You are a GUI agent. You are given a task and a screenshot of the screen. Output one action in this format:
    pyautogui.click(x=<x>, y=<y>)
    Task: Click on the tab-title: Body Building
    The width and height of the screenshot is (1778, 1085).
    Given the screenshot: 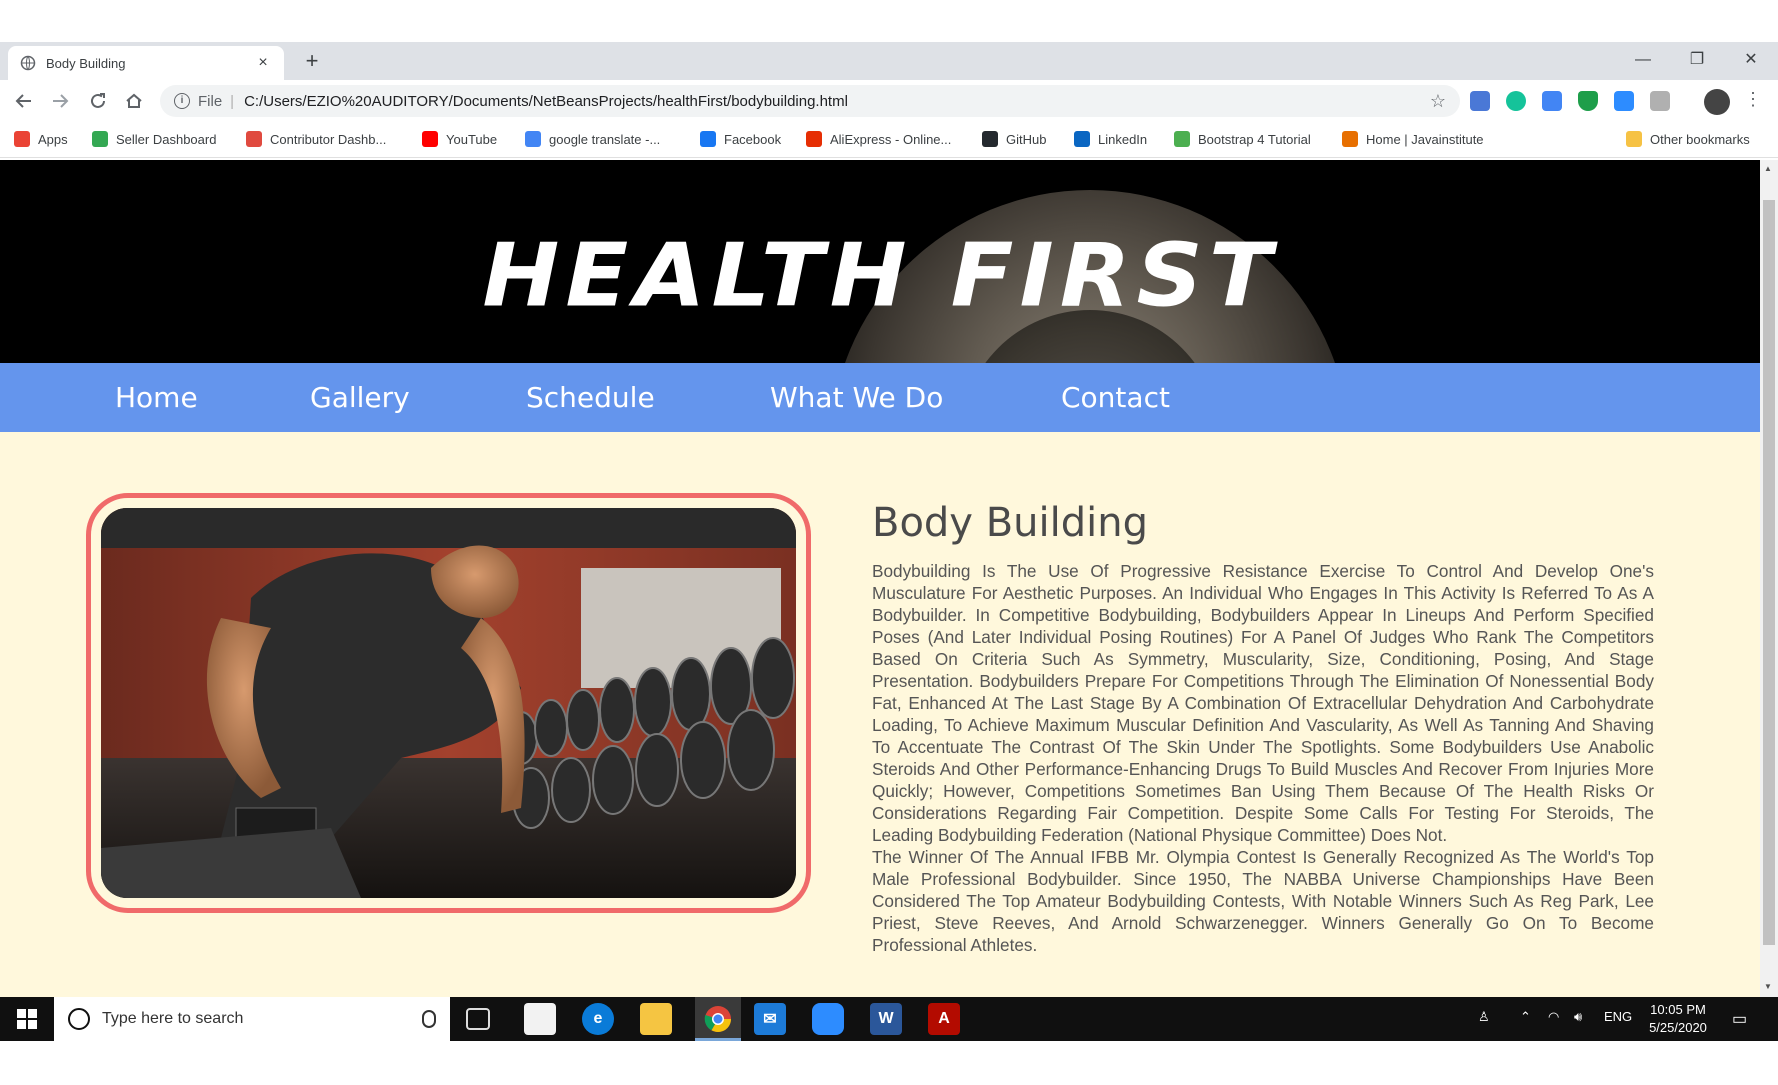 What is the action you would take?
    pyautogui.click(x=86, y=63)
    